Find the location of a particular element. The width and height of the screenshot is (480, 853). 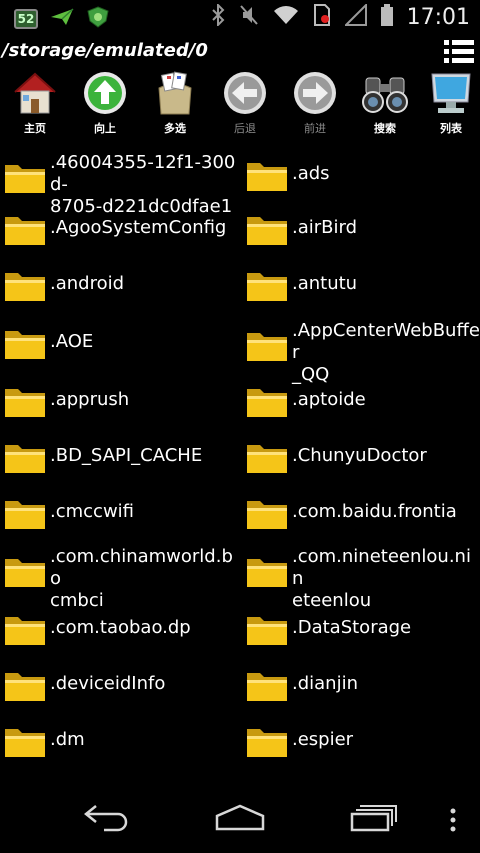

folder-name-line1: .antutu is located at coordinates (325, 283).